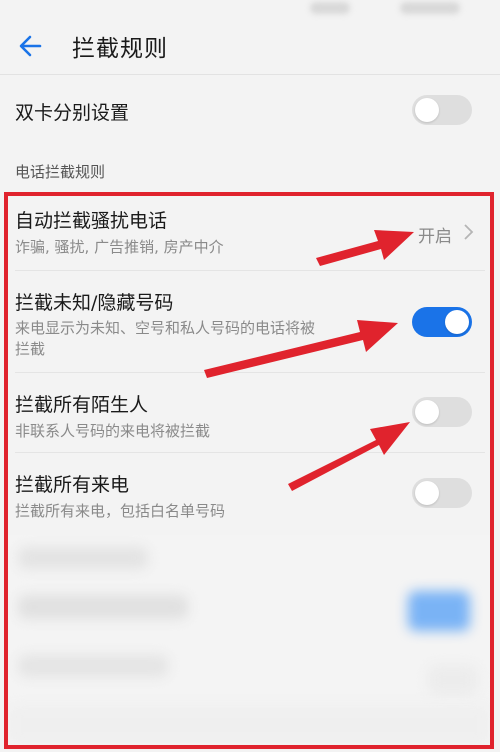 The width and height of the screenshot is (500, 752). Describe the element at coordinates (442, 412) in the screenshot. I see `block-strangers-toggle` at that location.